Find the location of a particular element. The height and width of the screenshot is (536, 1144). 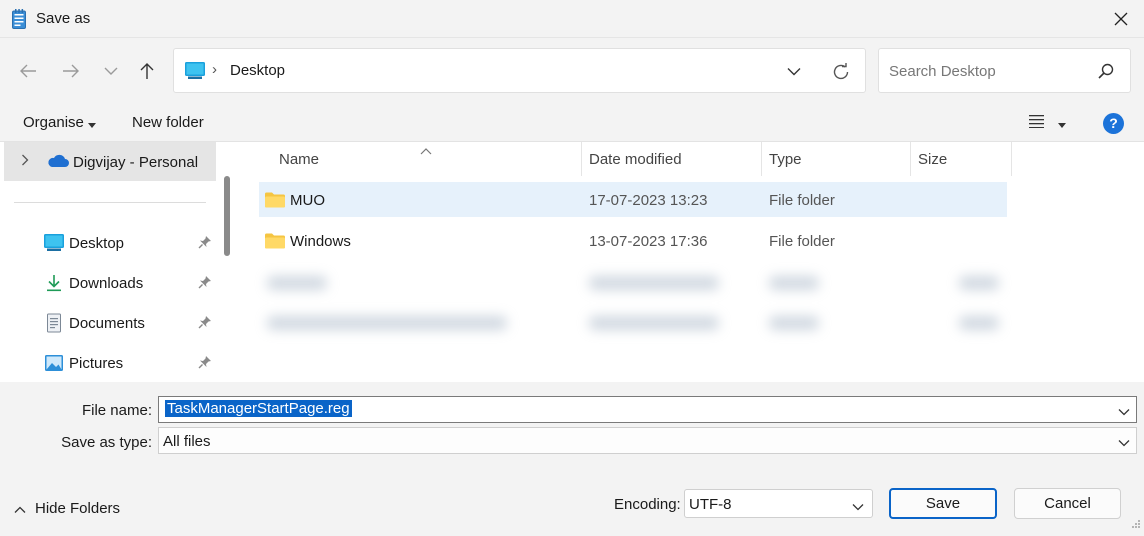

resize-grip-icon is located at coordinates (1136, 524).